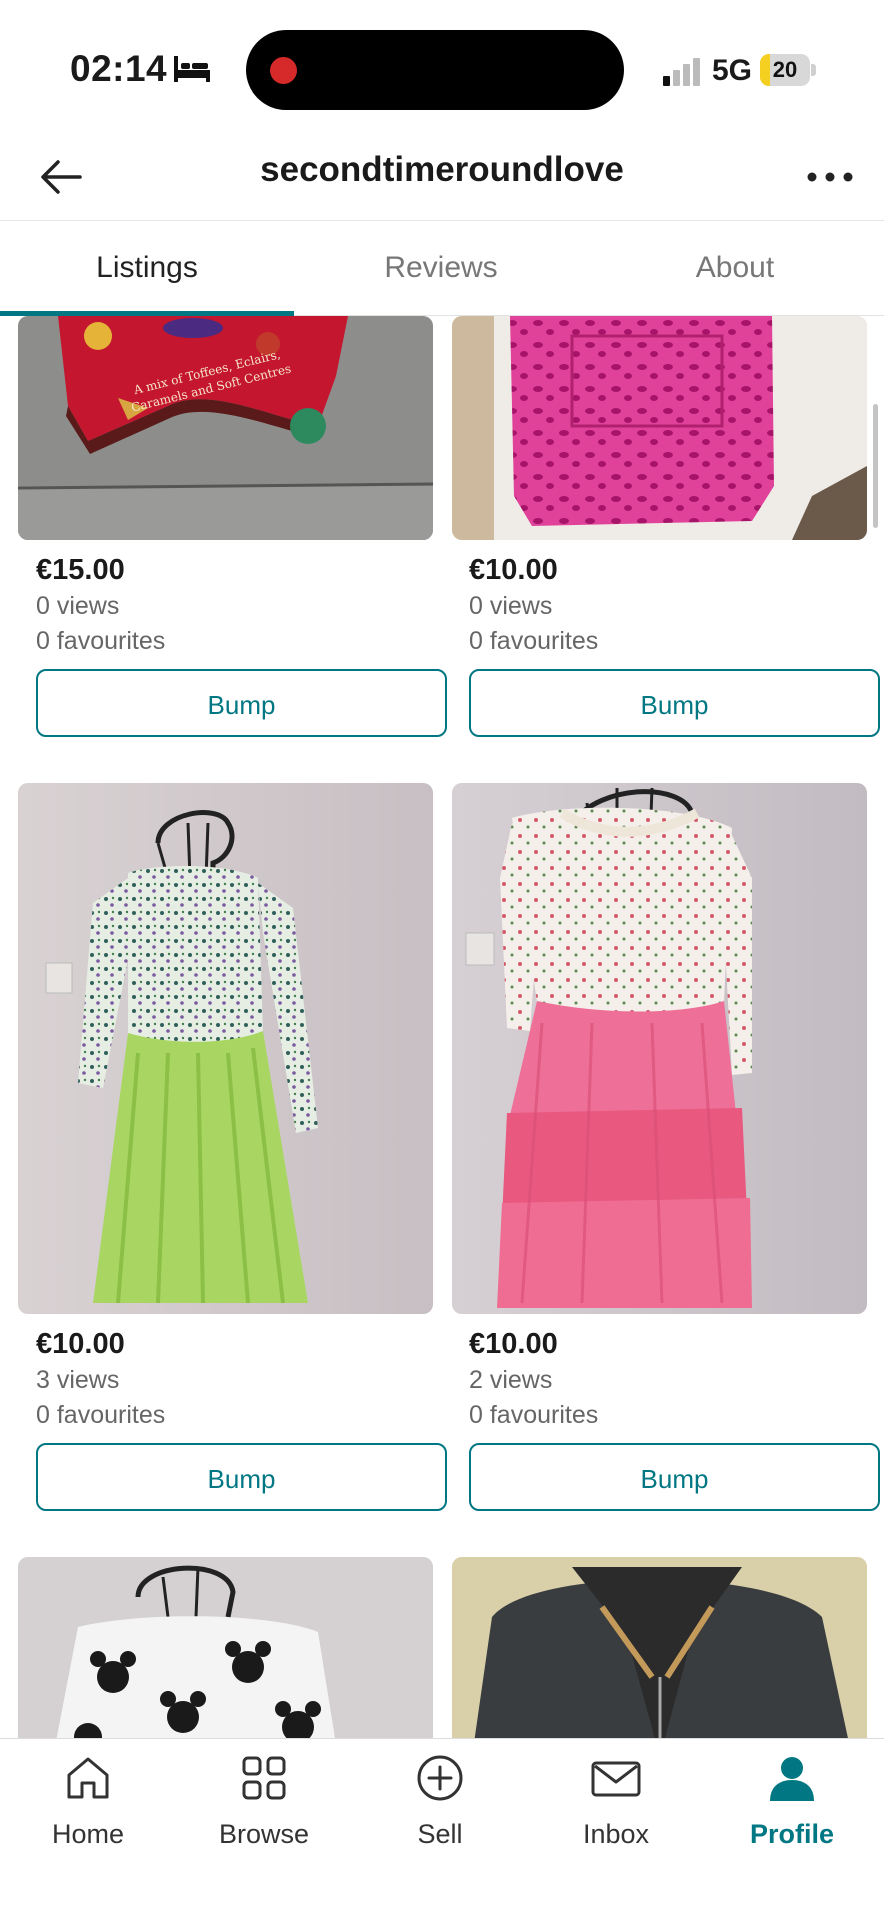 The height and width of the screenshot is (1921, 884). What do you see at coordinates (732, 70) in the screenshot?
I see `network-label: 5G` at bounding box center [732, 70].